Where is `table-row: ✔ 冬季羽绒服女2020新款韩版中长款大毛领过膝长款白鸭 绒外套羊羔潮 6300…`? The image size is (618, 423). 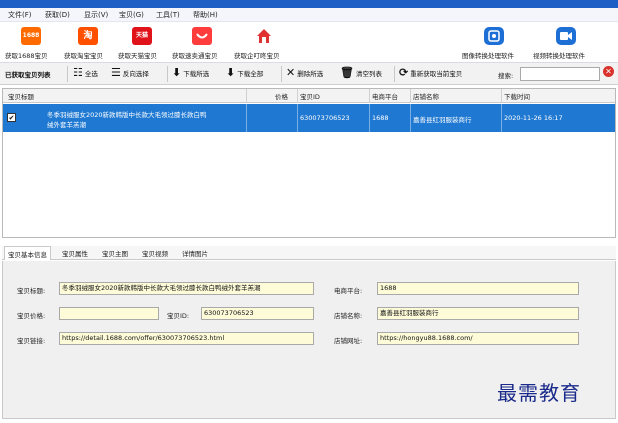 table-row: ✔ 冬季羽绒服女2020新款韩版中长款大毛领过膝长款白鸭 绒外套羊羔潮 6300… is located at coordinates (309, 118).